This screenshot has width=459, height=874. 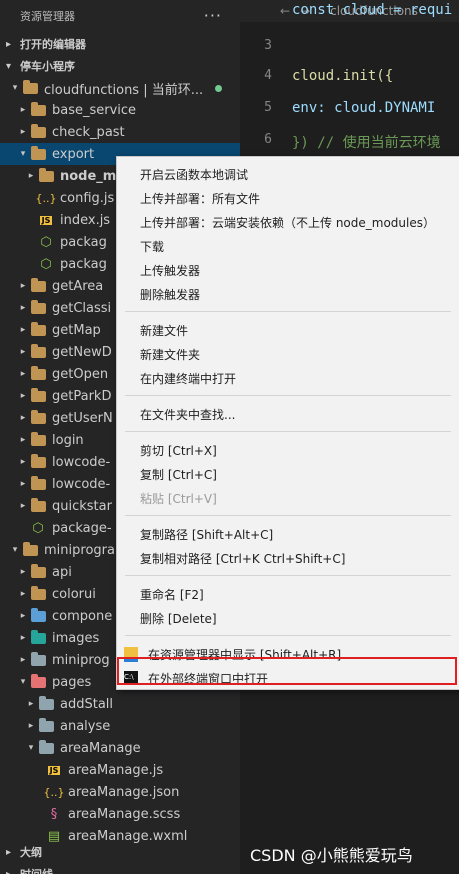 I want to click on code-text: env: cloud.DYNAMI, so click(x=364, y=108).